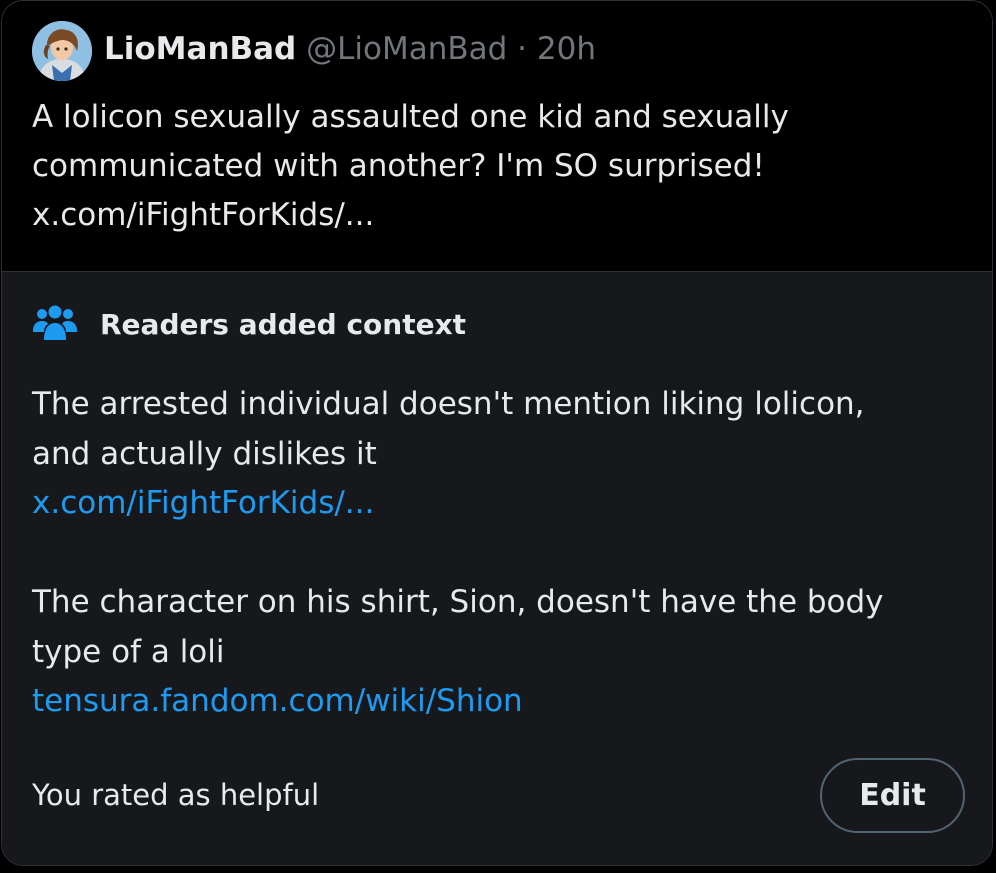 The image size is (996, 873). I want to click on community-note-title: Readers added context, so click(283, 324).